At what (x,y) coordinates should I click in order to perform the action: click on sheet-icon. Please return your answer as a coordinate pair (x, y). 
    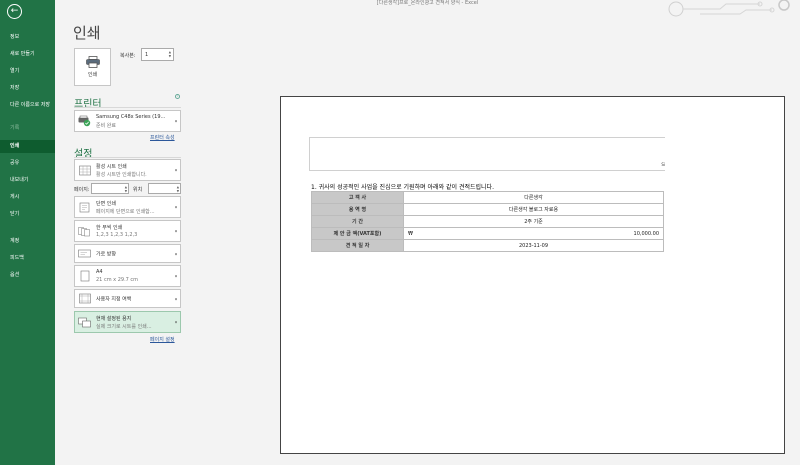
    Looking at the image, I should click on (84, 170).